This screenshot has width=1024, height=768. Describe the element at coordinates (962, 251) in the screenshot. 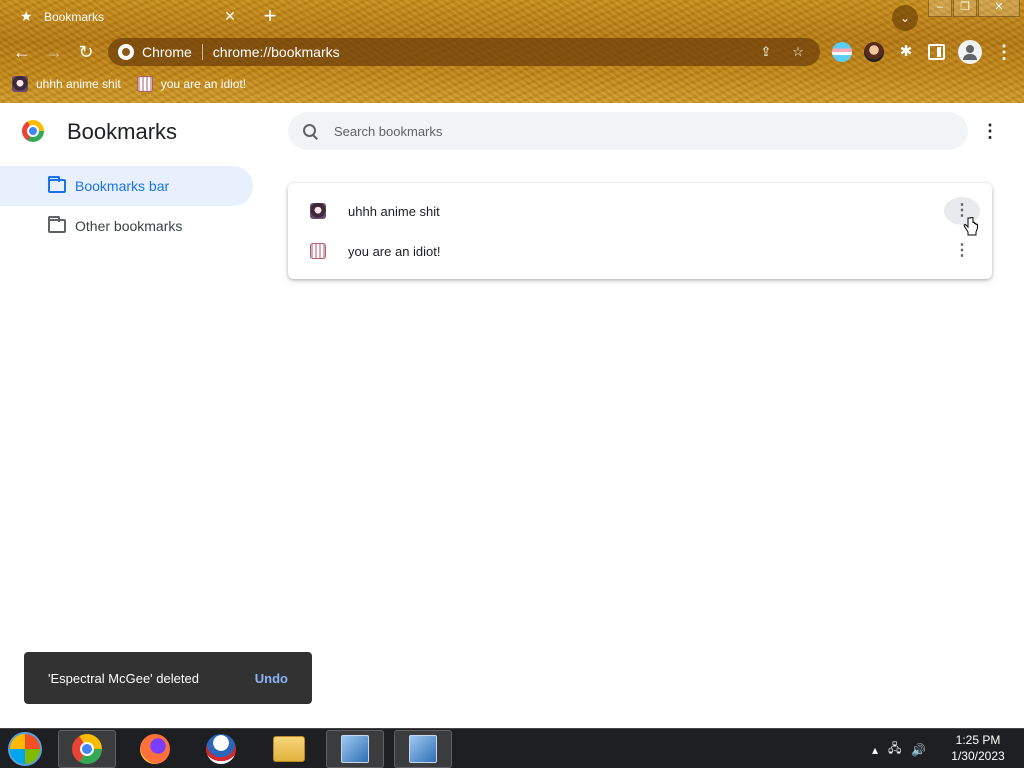

I see `more-actions-icon: ⋮` at that location.